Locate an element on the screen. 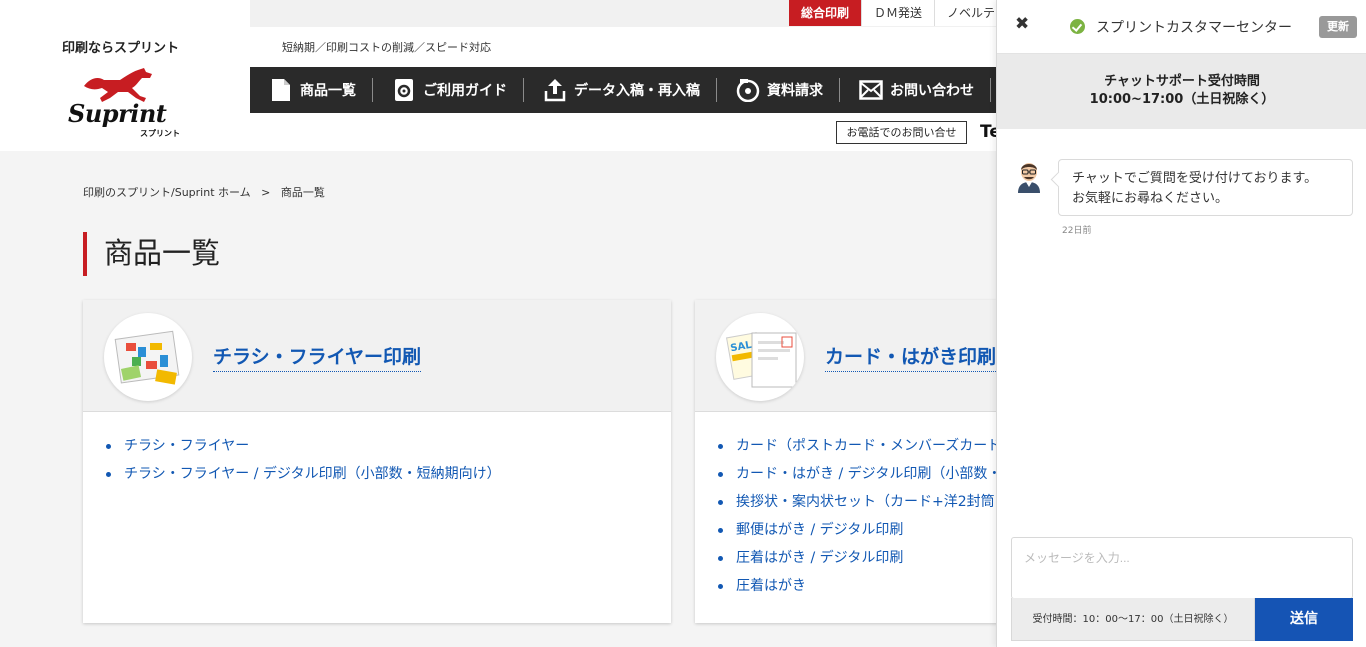 This screenshot has height=647, width=1366. card-title-flyer: チラシ・フライヤー印刷 is located at coordinates (317, 357).